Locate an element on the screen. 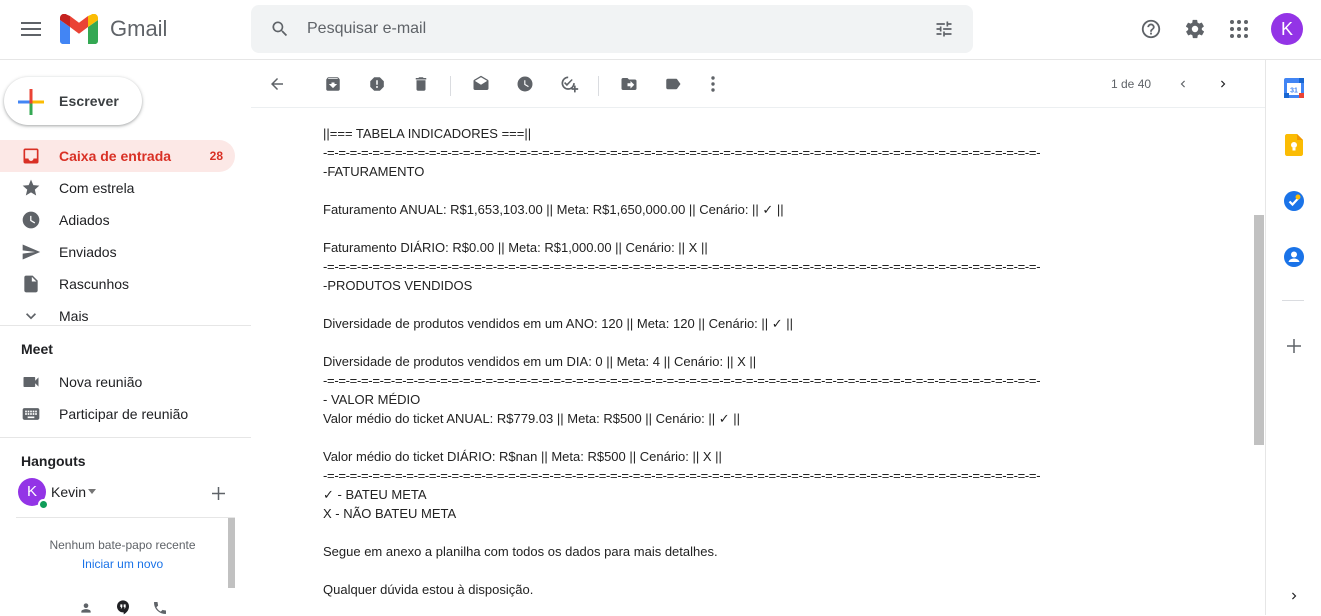 This screenshot has width=1321, height=616. keep-button is located at coordinates (1294, 145).